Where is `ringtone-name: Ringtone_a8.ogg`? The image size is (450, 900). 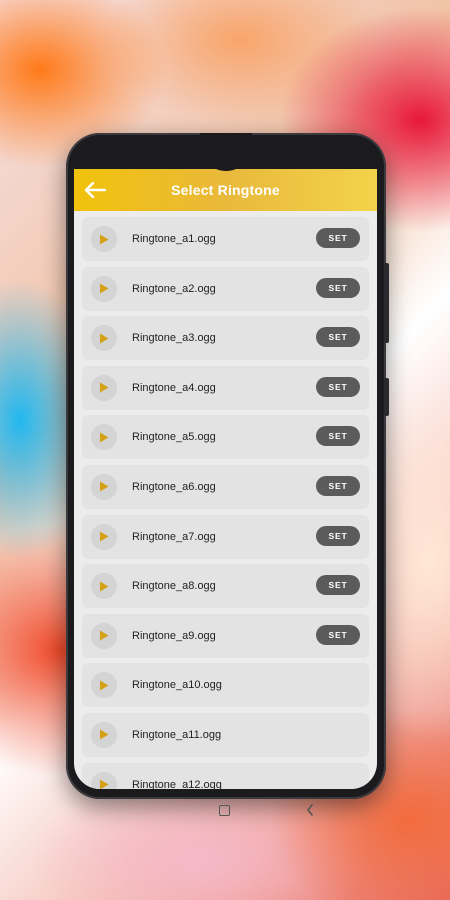
ringtone-name: Ringtone_a8.ogg is located at coordinates (174, 586).